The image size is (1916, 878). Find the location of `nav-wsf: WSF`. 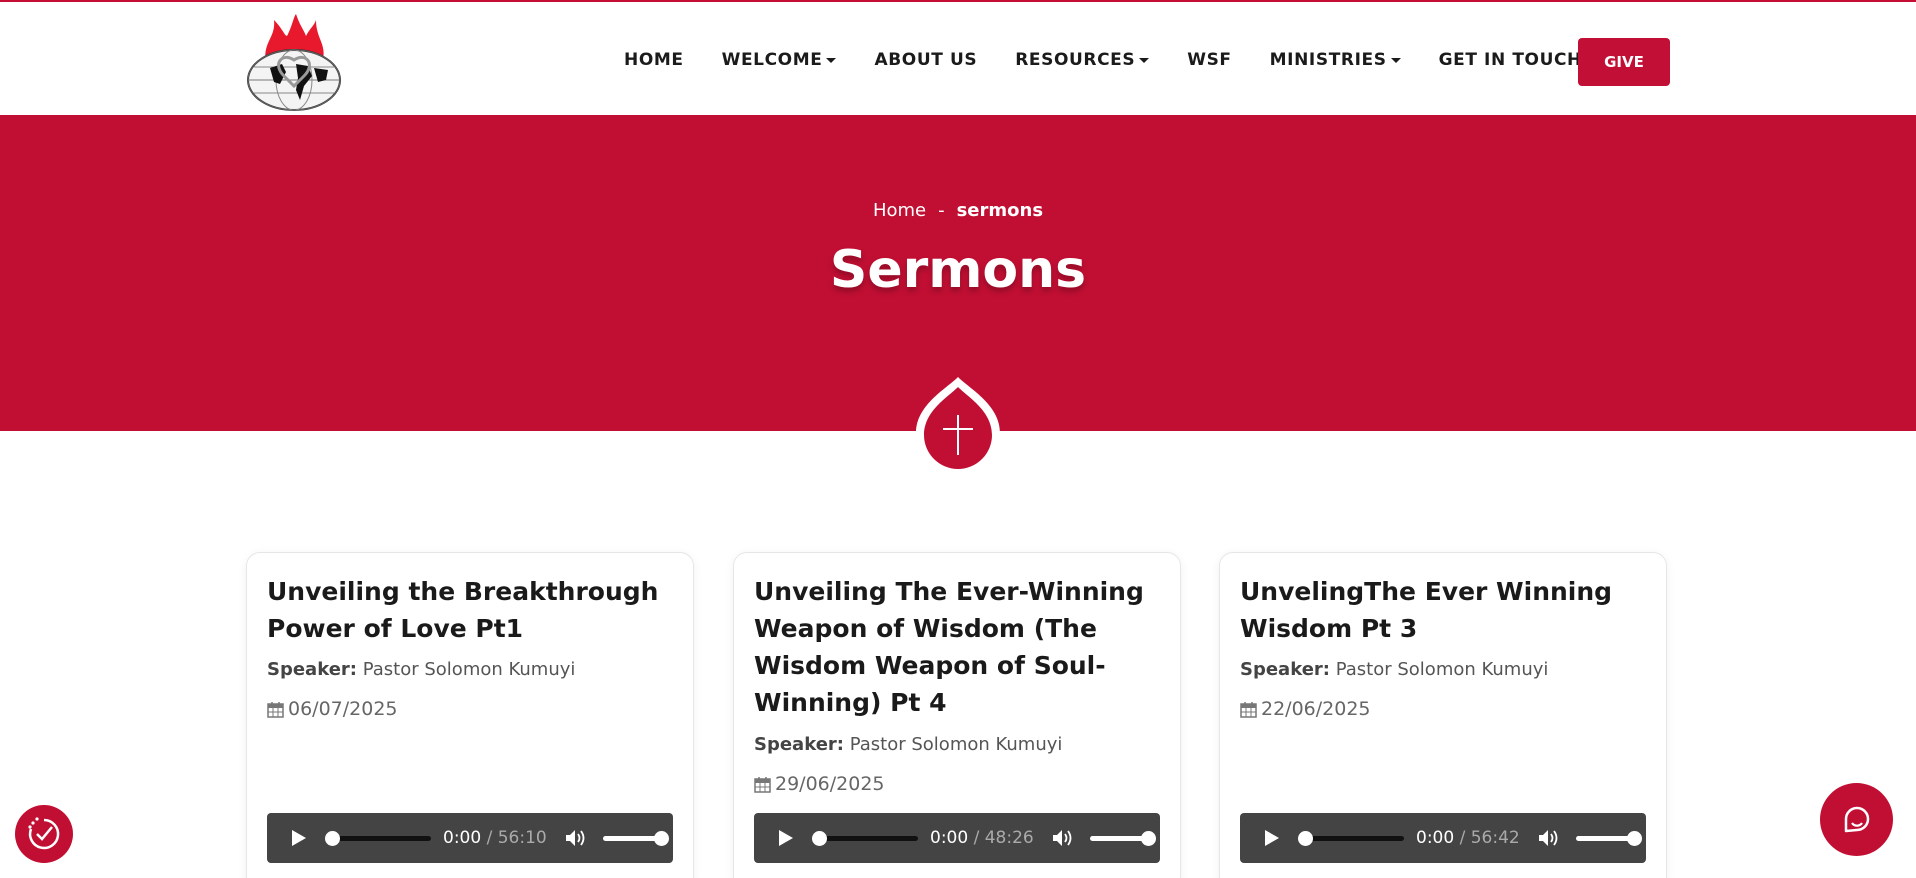

nav-wsf: WSF is located at coordinates (1209, 60).